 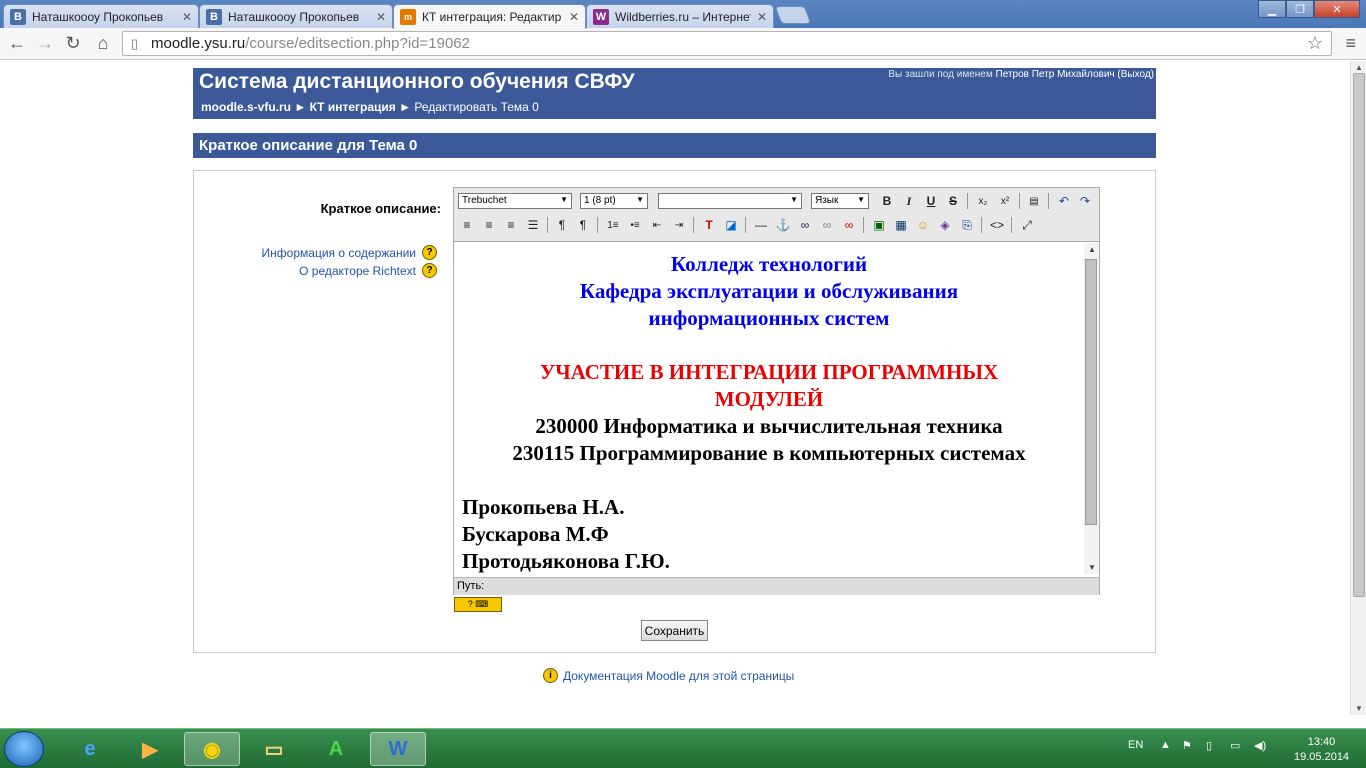 I want to click on login-user-link: Петров Петр Михайлович (Выход), so click(x=1075, y=74).